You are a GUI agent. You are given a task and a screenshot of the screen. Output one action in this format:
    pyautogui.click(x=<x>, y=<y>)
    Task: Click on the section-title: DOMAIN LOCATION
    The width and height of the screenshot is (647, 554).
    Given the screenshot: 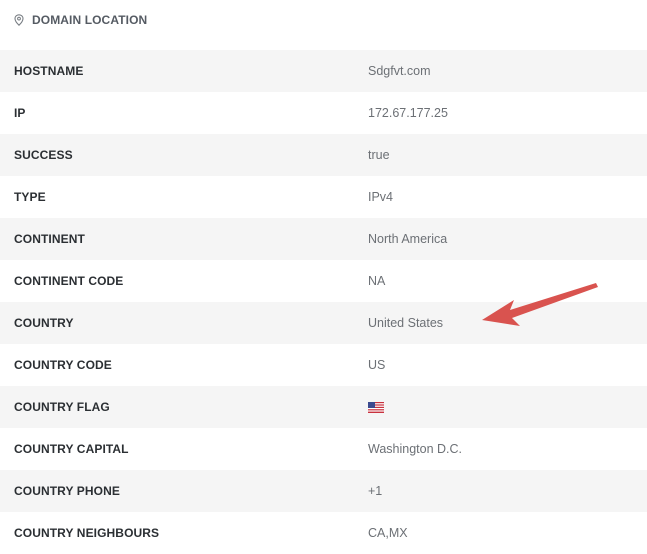 What is the action you would take?
    pyautogui.click(x=90, y=20)
    